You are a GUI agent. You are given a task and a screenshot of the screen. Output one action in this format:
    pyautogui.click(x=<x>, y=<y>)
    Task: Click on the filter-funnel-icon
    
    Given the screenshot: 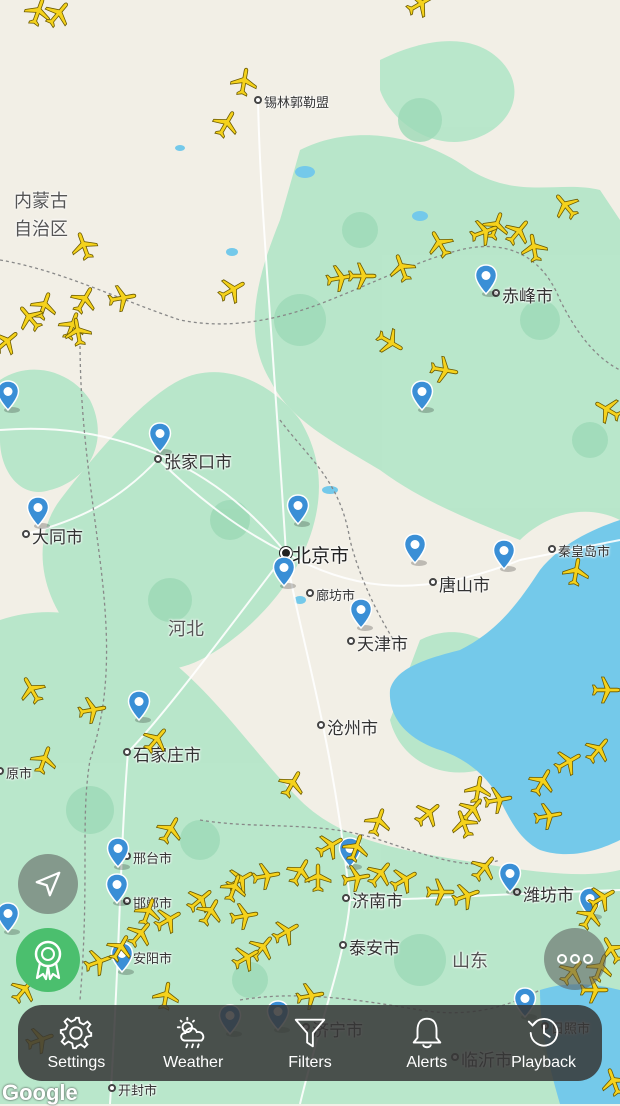 What is the action you would take?
    pyautogui.click(x=310, y=1033)
    